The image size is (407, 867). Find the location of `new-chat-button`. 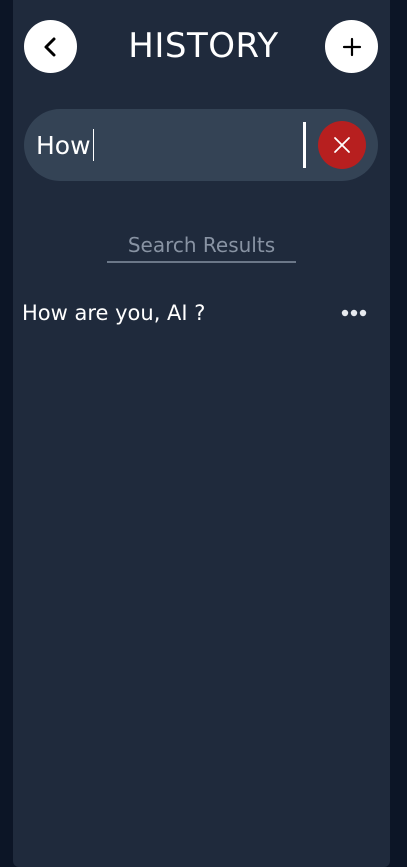

new-chat-button is located at coordinates (351, 46).